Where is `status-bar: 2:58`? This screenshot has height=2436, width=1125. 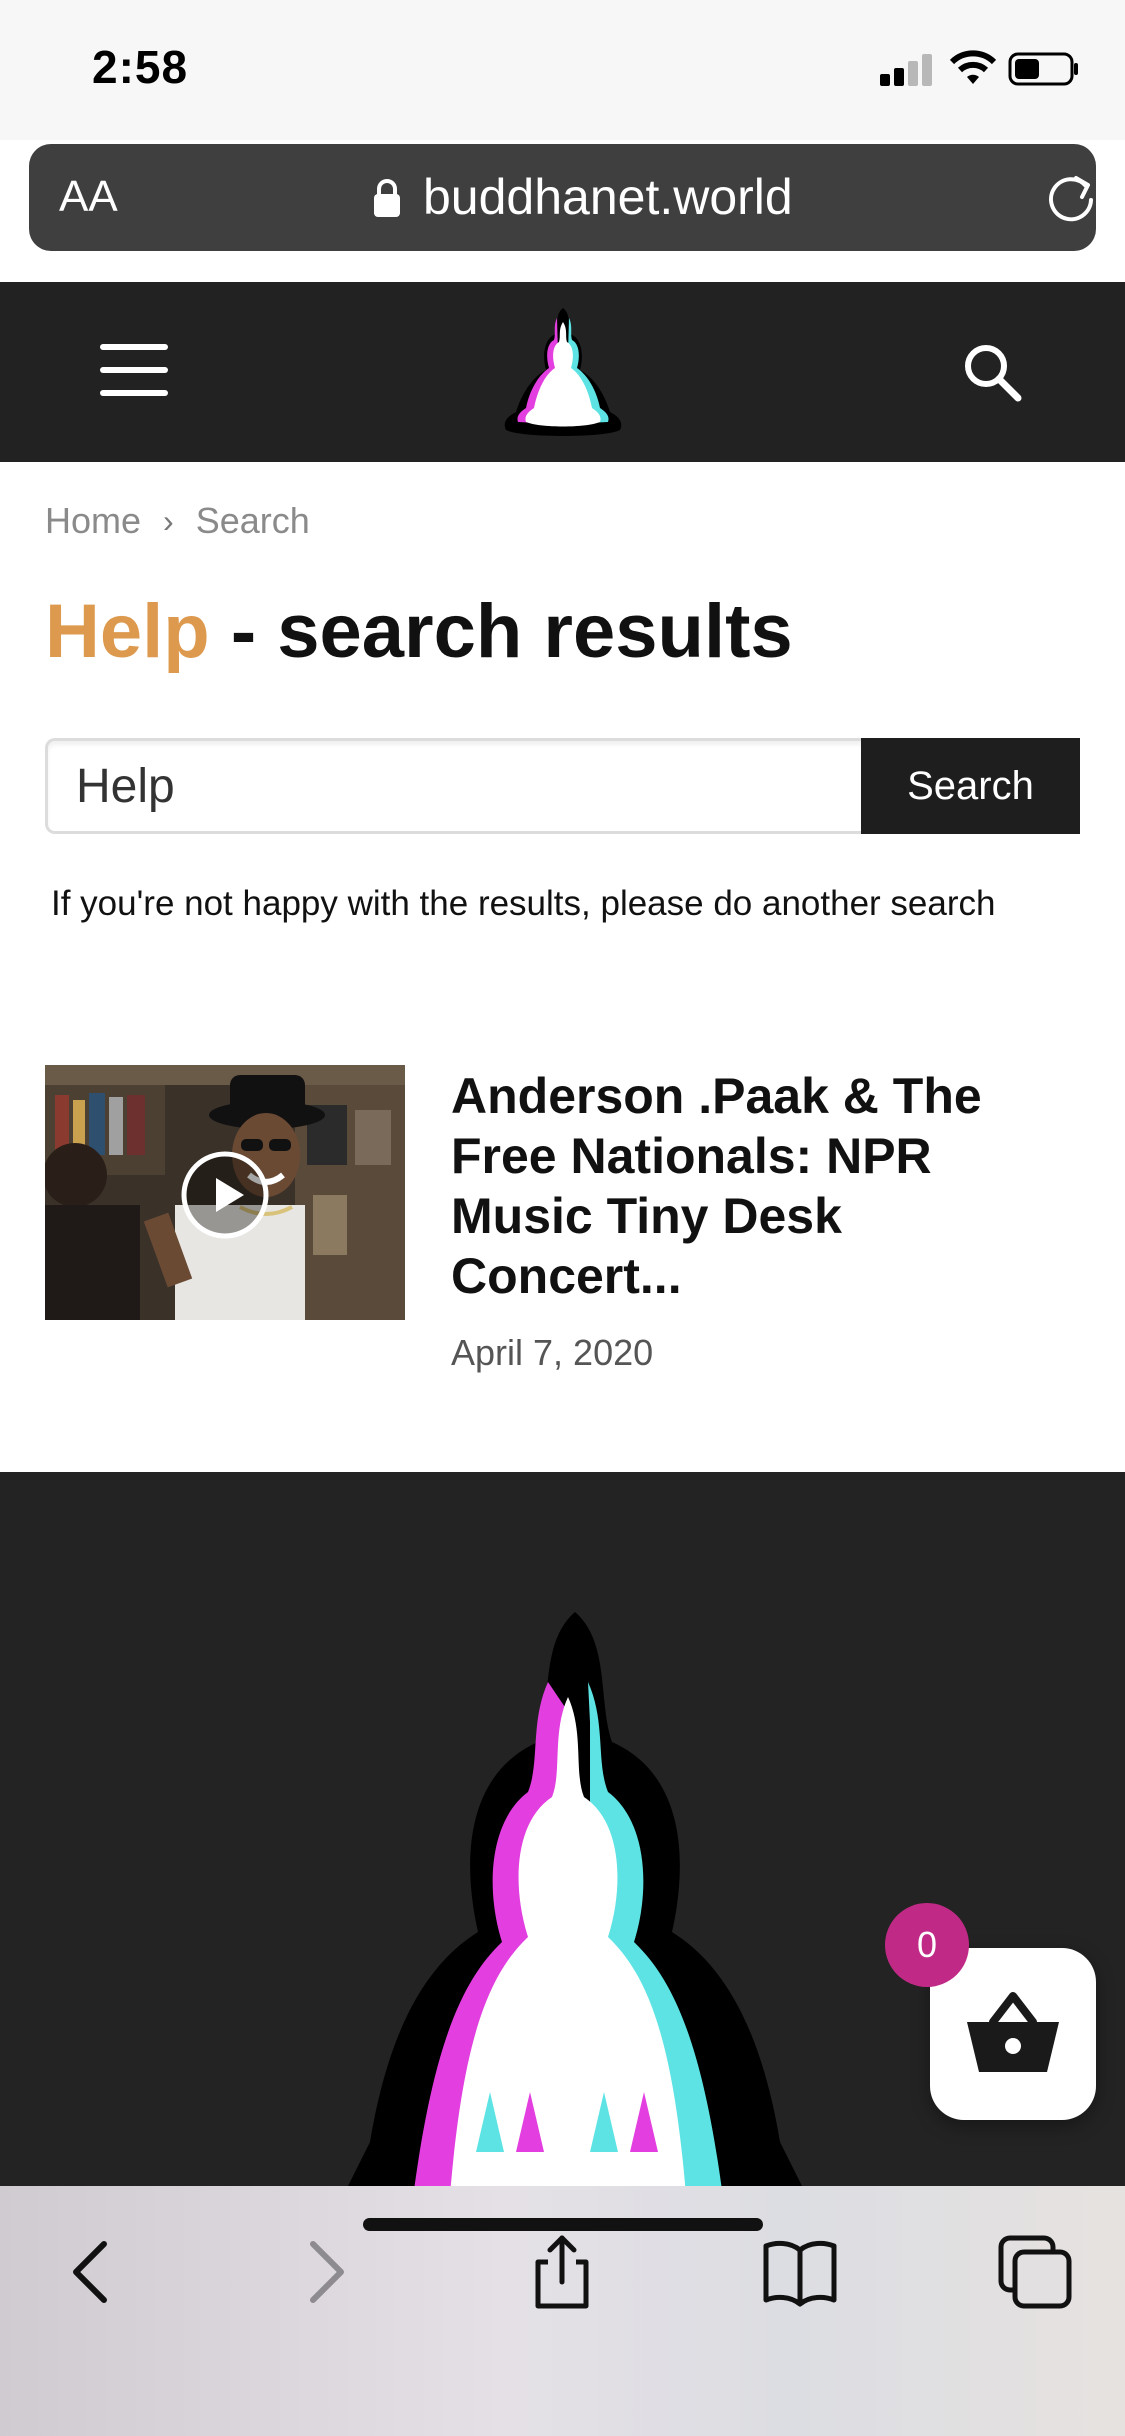
status-bar: 2:58 is located at coordinates (562, 70).